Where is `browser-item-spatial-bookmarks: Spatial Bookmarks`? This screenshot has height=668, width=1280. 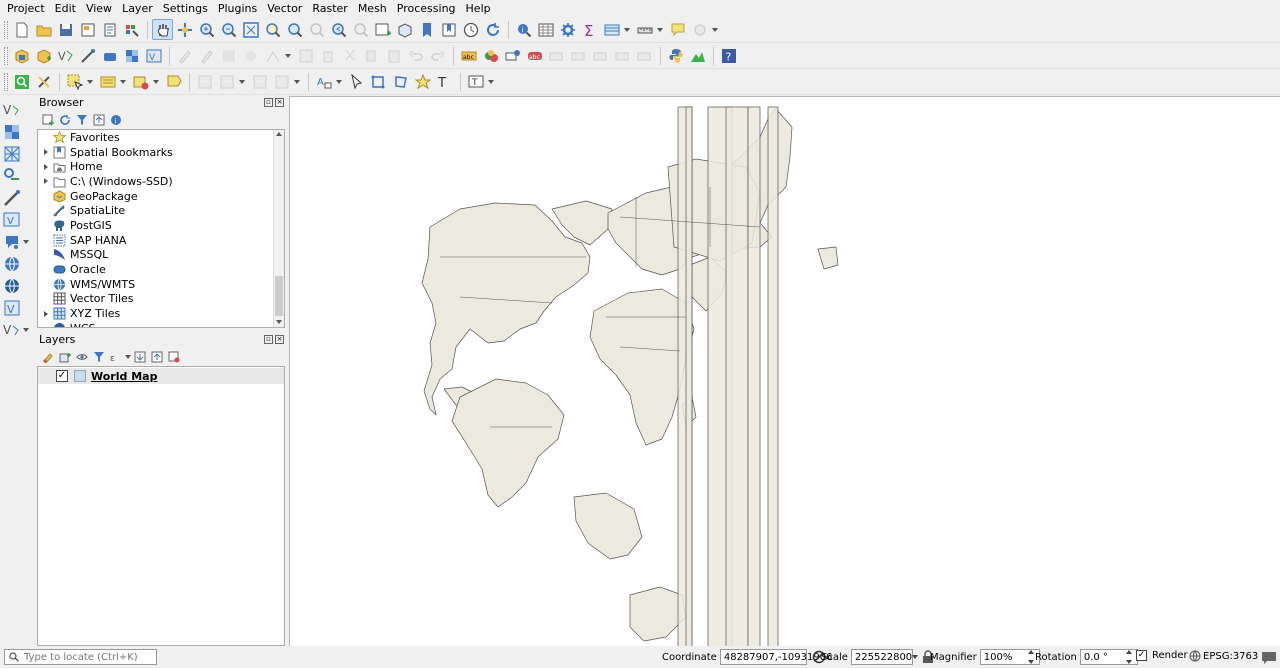 browser-item-spatial-bookmarks: Spatial Bookmarks is located at coordinates (161, 152).